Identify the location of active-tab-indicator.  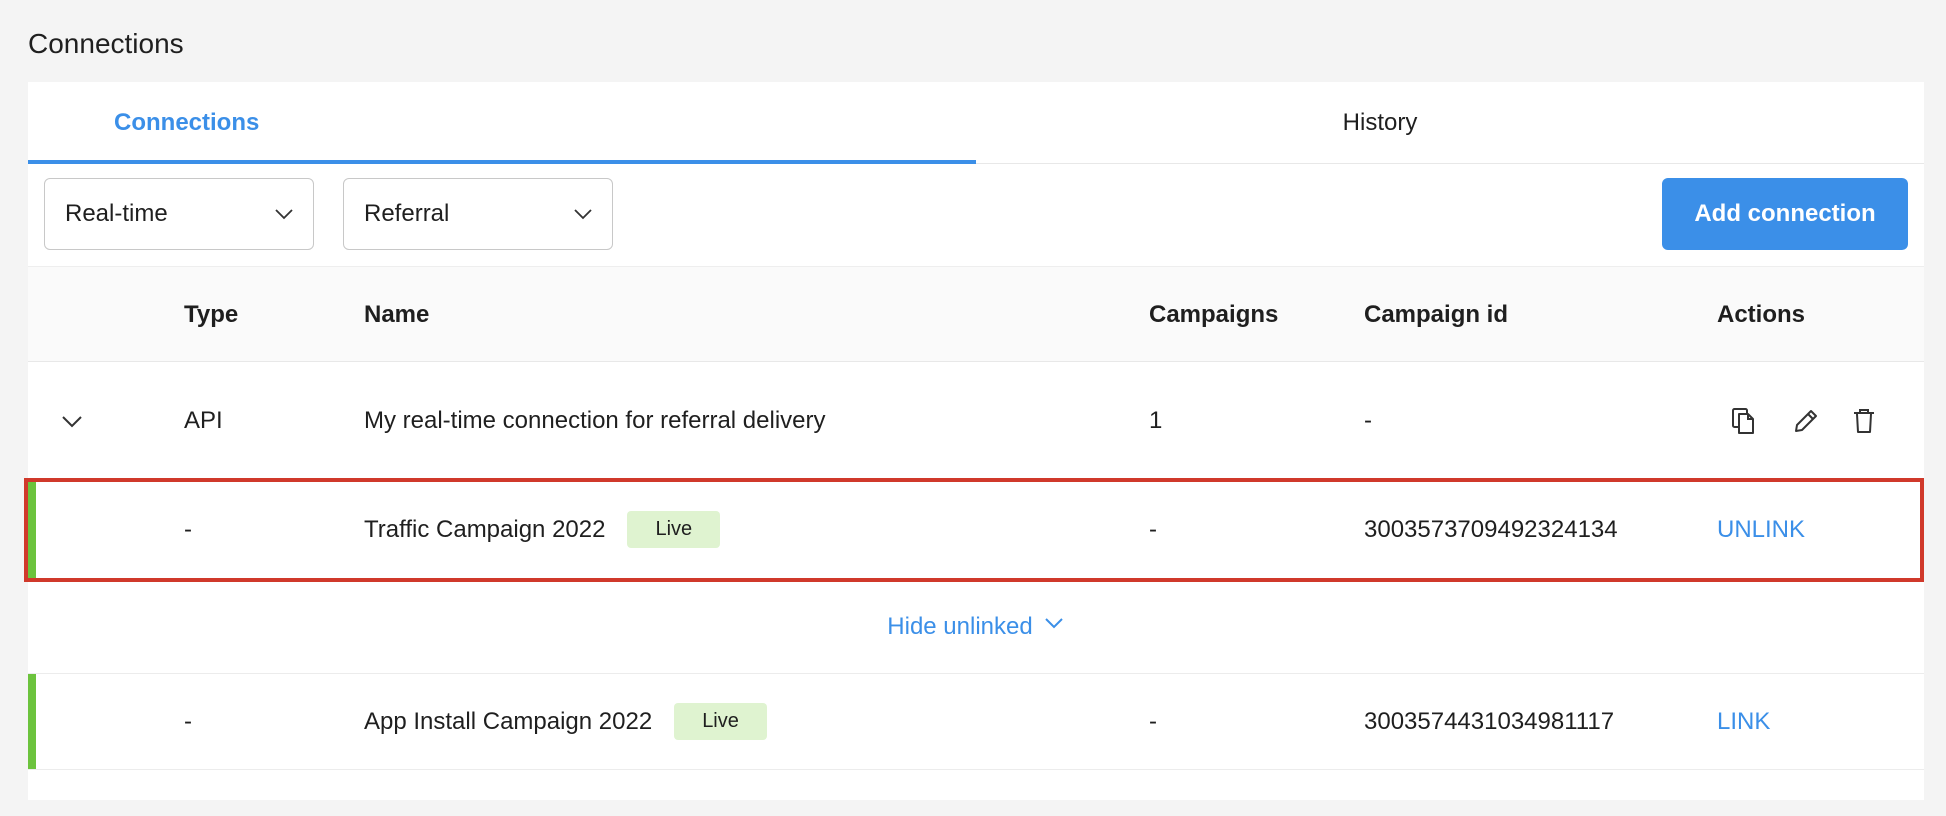
(502, 162).